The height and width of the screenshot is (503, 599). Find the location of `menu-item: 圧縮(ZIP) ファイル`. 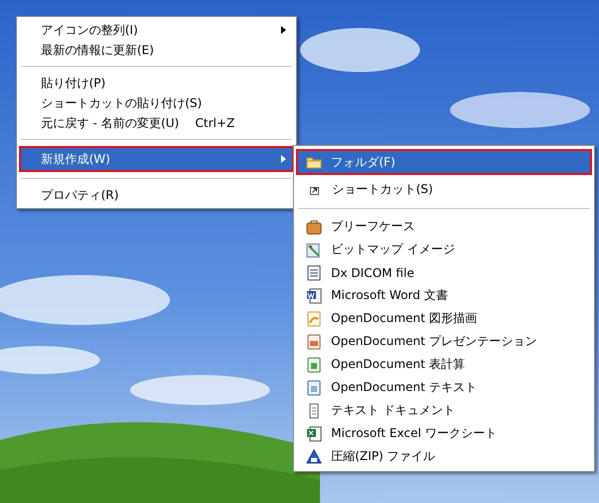

menu-item: 圧縮(ZIP) ファイル is located at coordinates (444, 456).